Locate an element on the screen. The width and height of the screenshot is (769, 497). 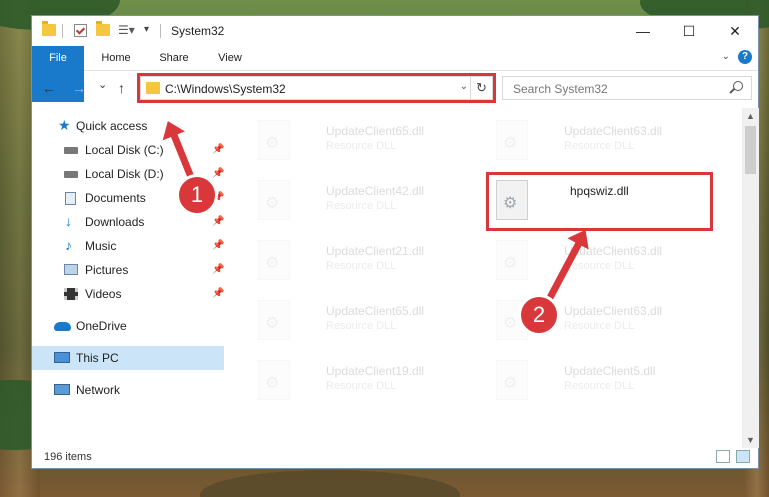
minimize-button: — is located at coordinates (643, 31).